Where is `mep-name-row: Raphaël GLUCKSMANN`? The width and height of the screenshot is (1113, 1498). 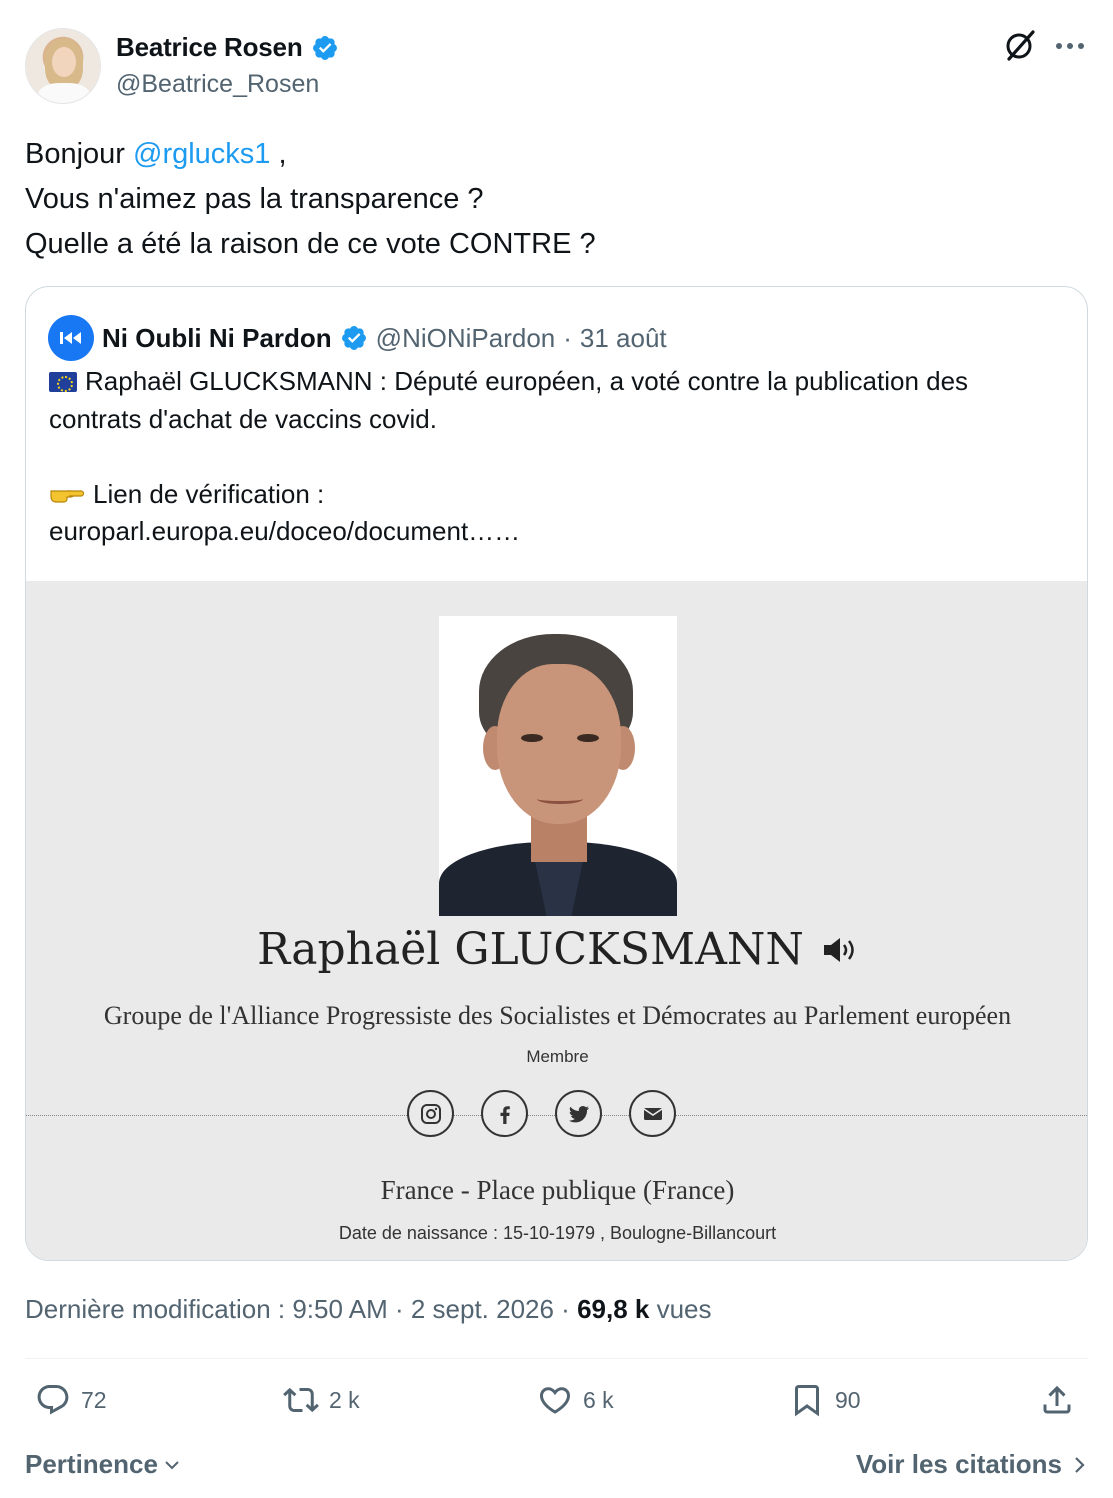 mep-name-row: Raphaël GLUCKSMANN is located at coordinates (556, 949).